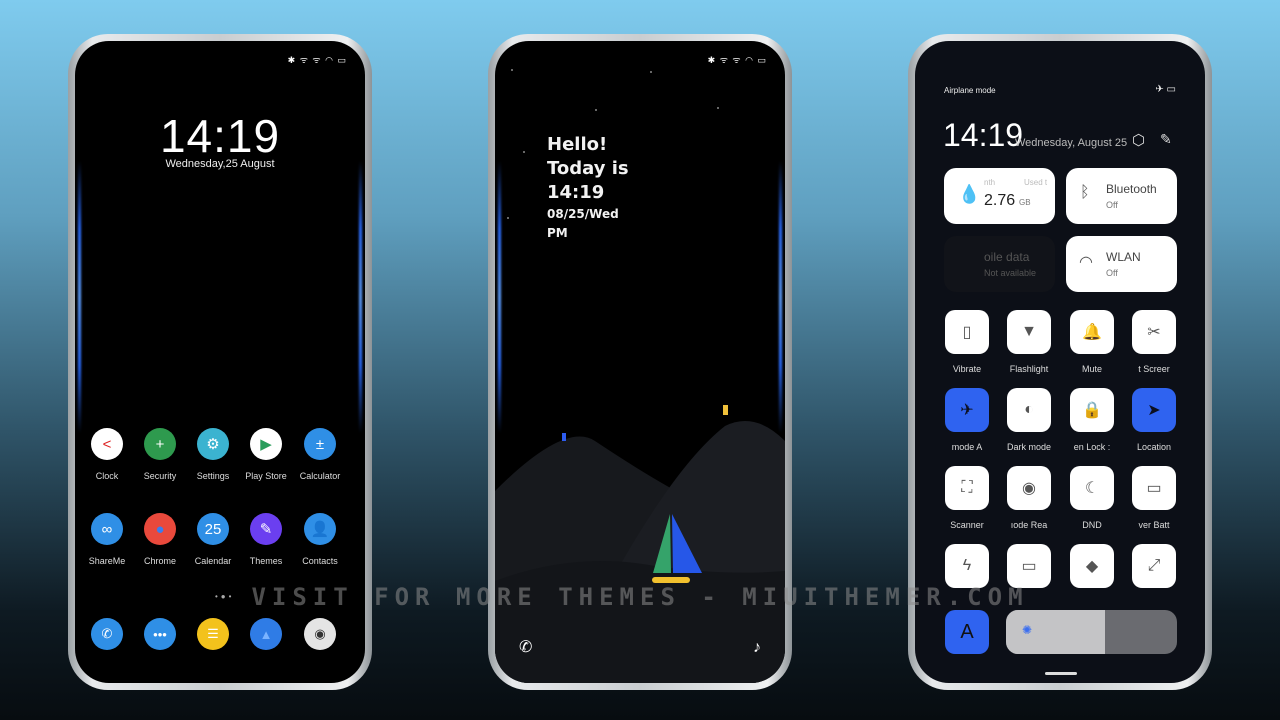  I want to click on messages-icon: •••, so click(160, 634).